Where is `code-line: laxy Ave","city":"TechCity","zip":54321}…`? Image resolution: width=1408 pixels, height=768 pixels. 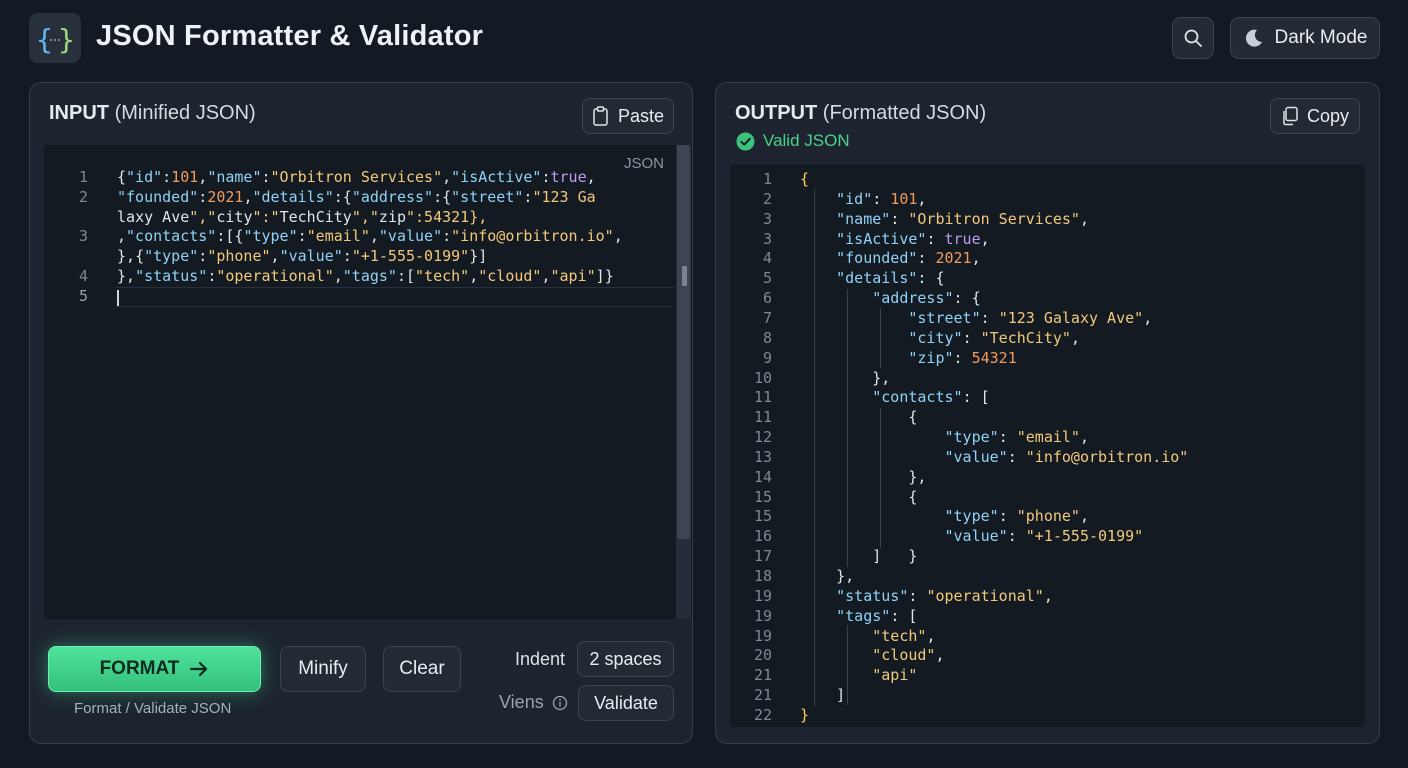 code-line: laxy Ave","city":"TechCity","zip":54321}… is located at coordinates (302, 216).